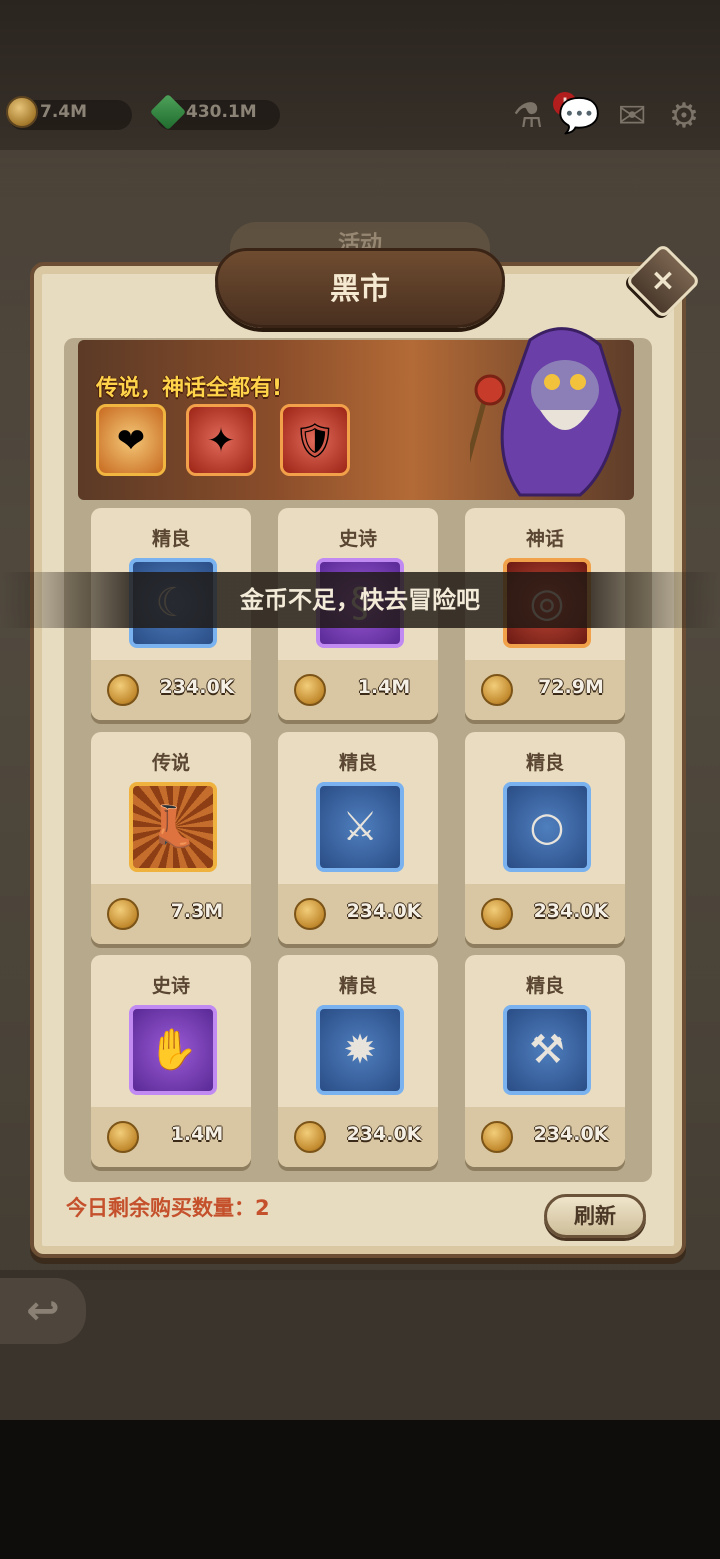 Image resolution: width=720 pixels, height=1559 pixels. I want to click on chat-icon: 💬, so click(579, 116).